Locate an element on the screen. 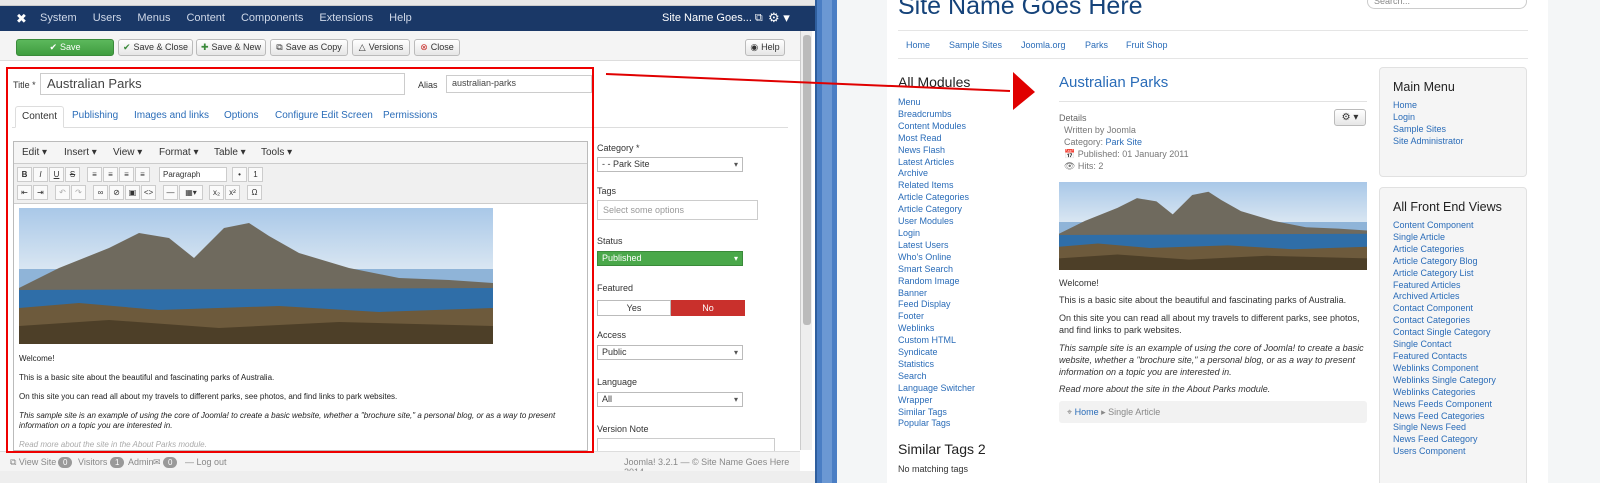  module-link: Article Category is located at coordinates (936, 210).